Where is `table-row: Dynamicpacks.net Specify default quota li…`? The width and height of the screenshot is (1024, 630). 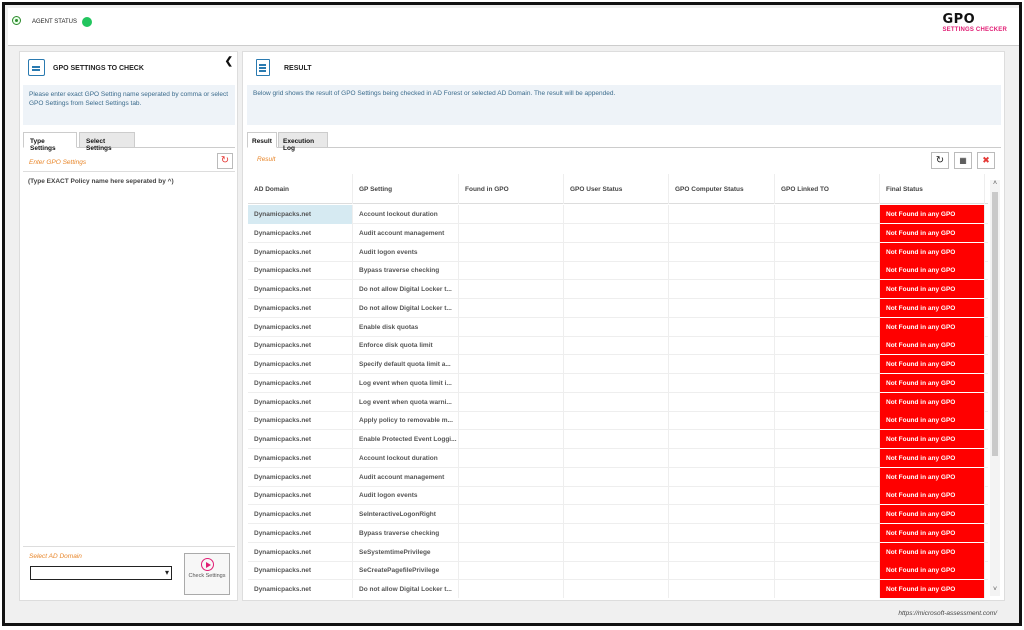
table-row: Dynamicpacks.net Specify default quota li… is located at coordinates (618, 364).